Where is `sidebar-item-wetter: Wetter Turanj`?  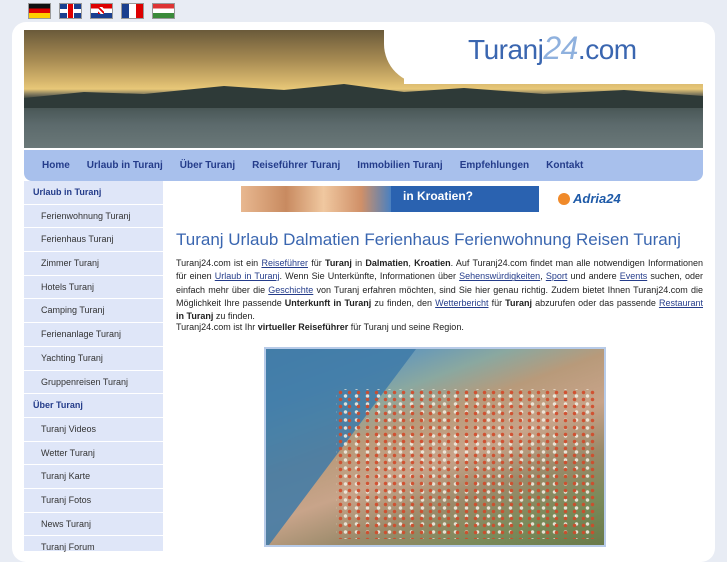
sidebar-item-wetter: Wetter Turanj is located at coordinates (93, 454).